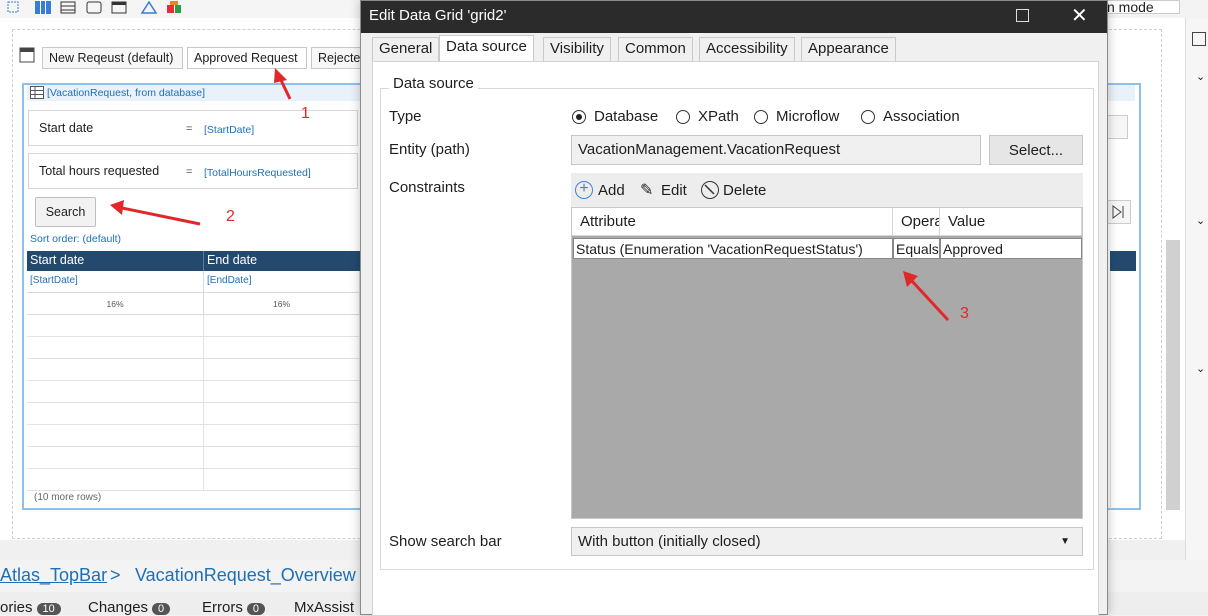  What do you see at coordinates (305, 113) in the screenshot?
I see `annotation-label-1: 1` at bounding box center [305, 113].